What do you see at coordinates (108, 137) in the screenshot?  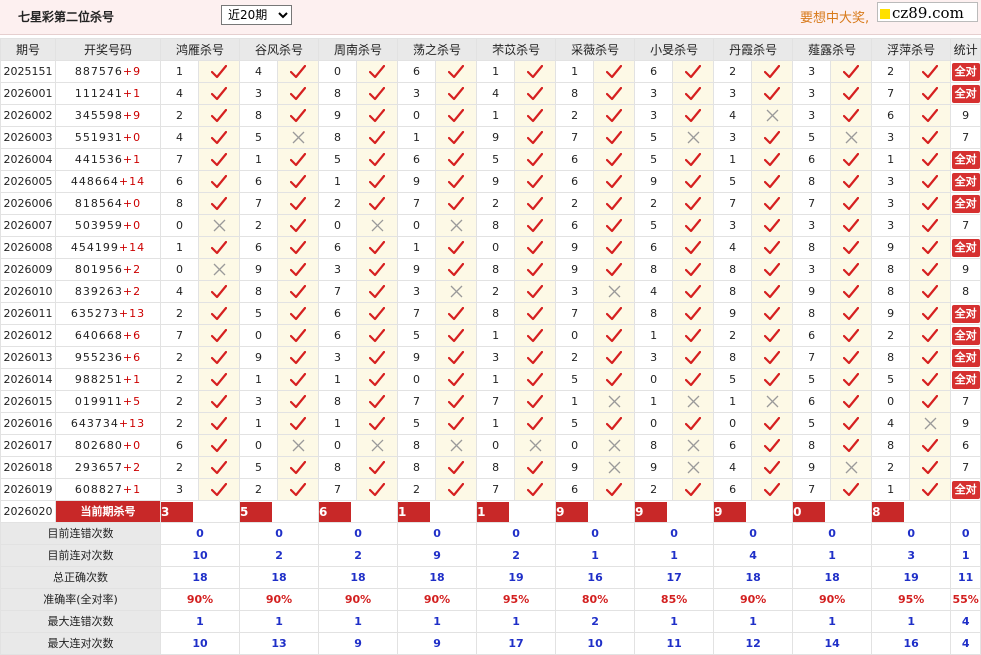 I see `draw-number-cell: 551931+0` at bounding box center [108, 137].